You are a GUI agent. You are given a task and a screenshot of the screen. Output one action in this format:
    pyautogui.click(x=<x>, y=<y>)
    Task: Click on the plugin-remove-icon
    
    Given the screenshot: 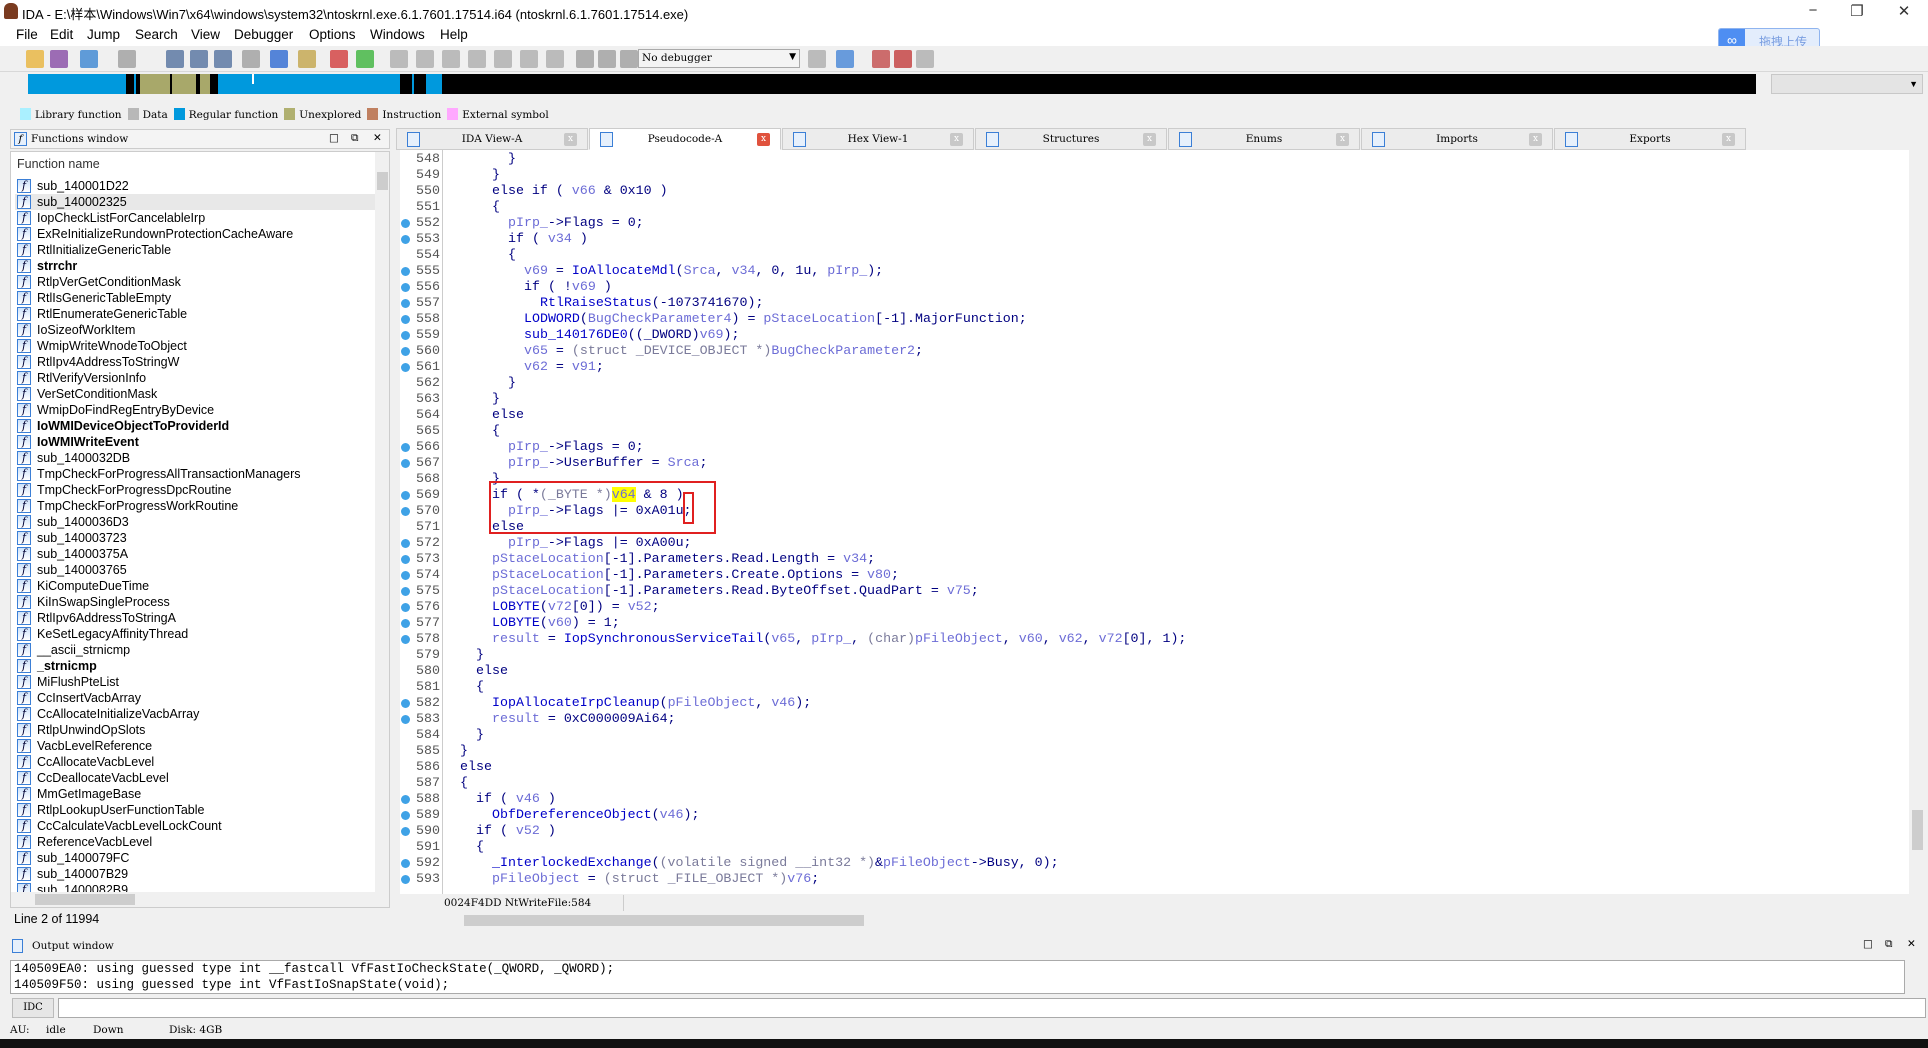 What is the action you would take?
    pyautogui.click(x=925, y=59)
    